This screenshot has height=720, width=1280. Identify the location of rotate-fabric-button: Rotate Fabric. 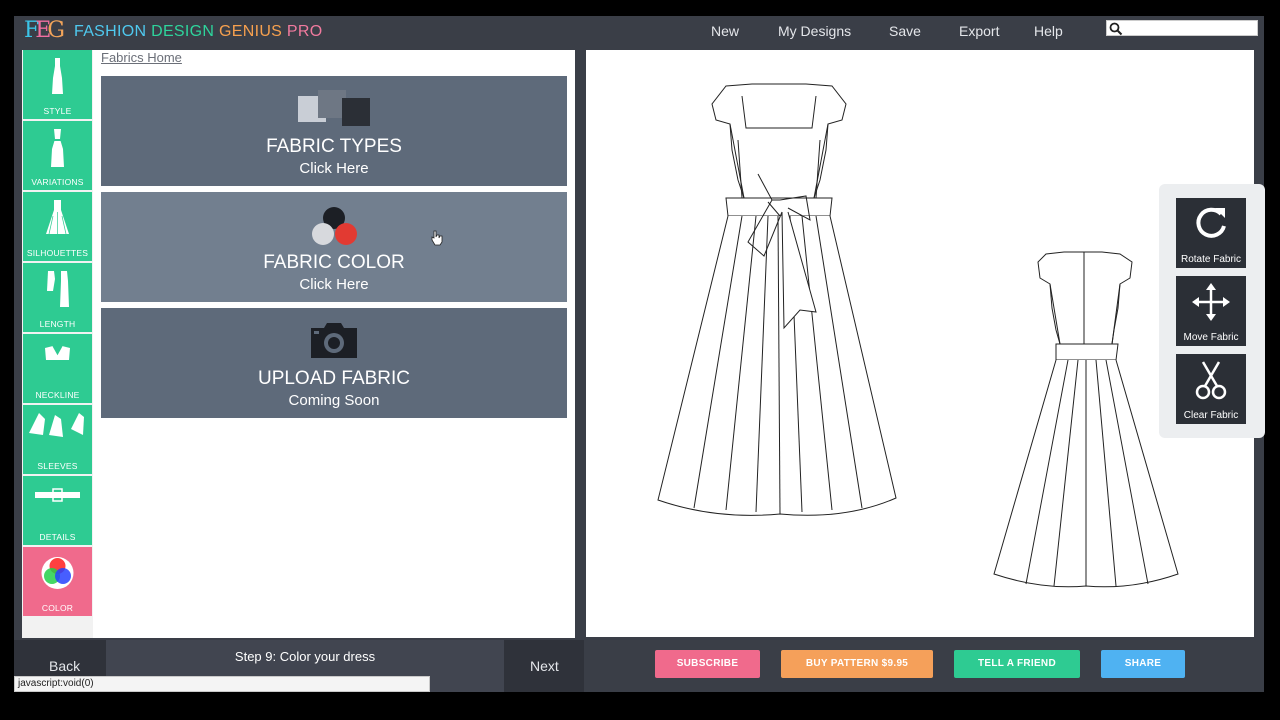
(1211, 233).